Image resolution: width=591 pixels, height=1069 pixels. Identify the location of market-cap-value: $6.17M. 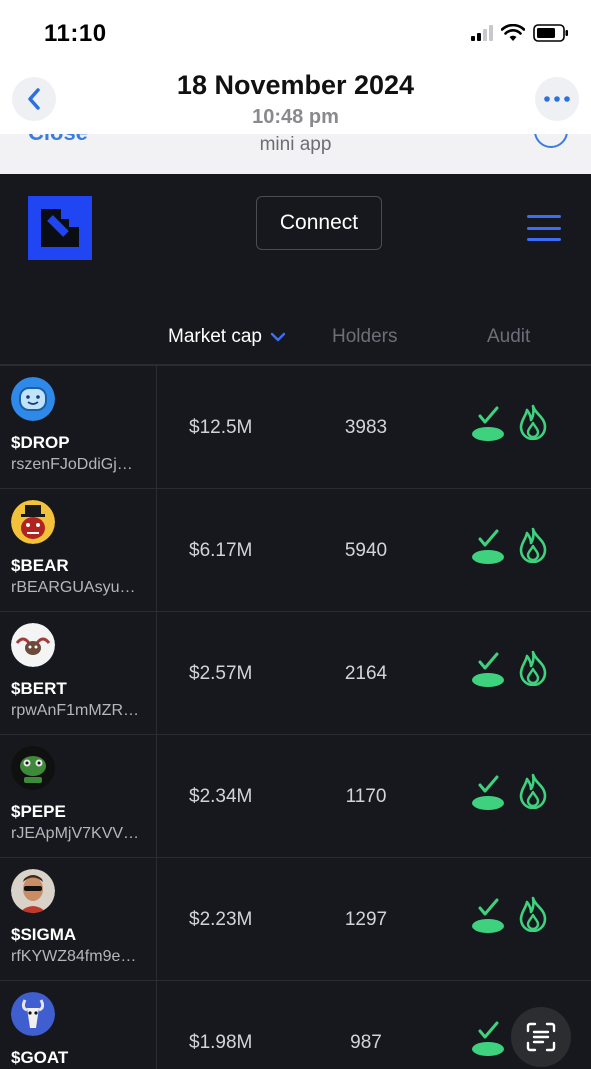
(221, 550).